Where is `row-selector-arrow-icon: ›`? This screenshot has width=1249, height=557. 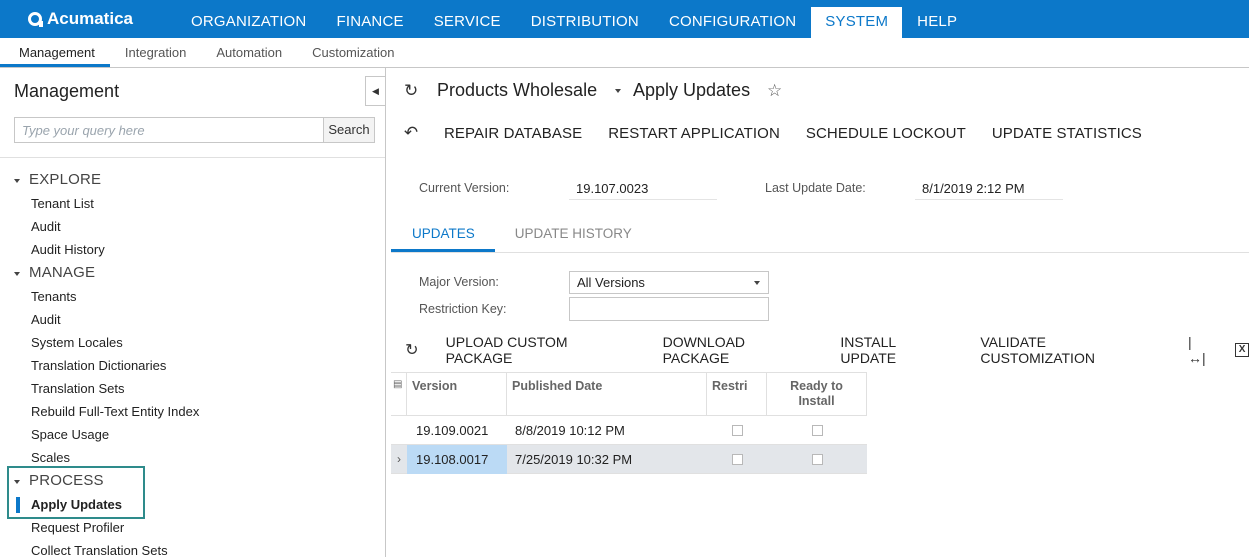 row-selector-arrow-icon: › is located at coordinates (399, 459).